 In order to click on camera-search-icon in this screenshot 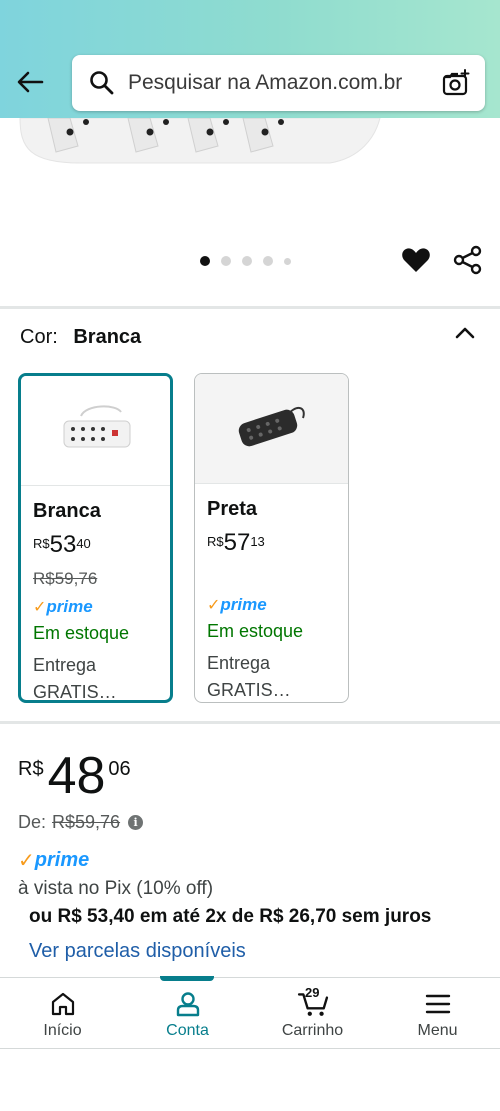, I will do `click(456, 83)`.